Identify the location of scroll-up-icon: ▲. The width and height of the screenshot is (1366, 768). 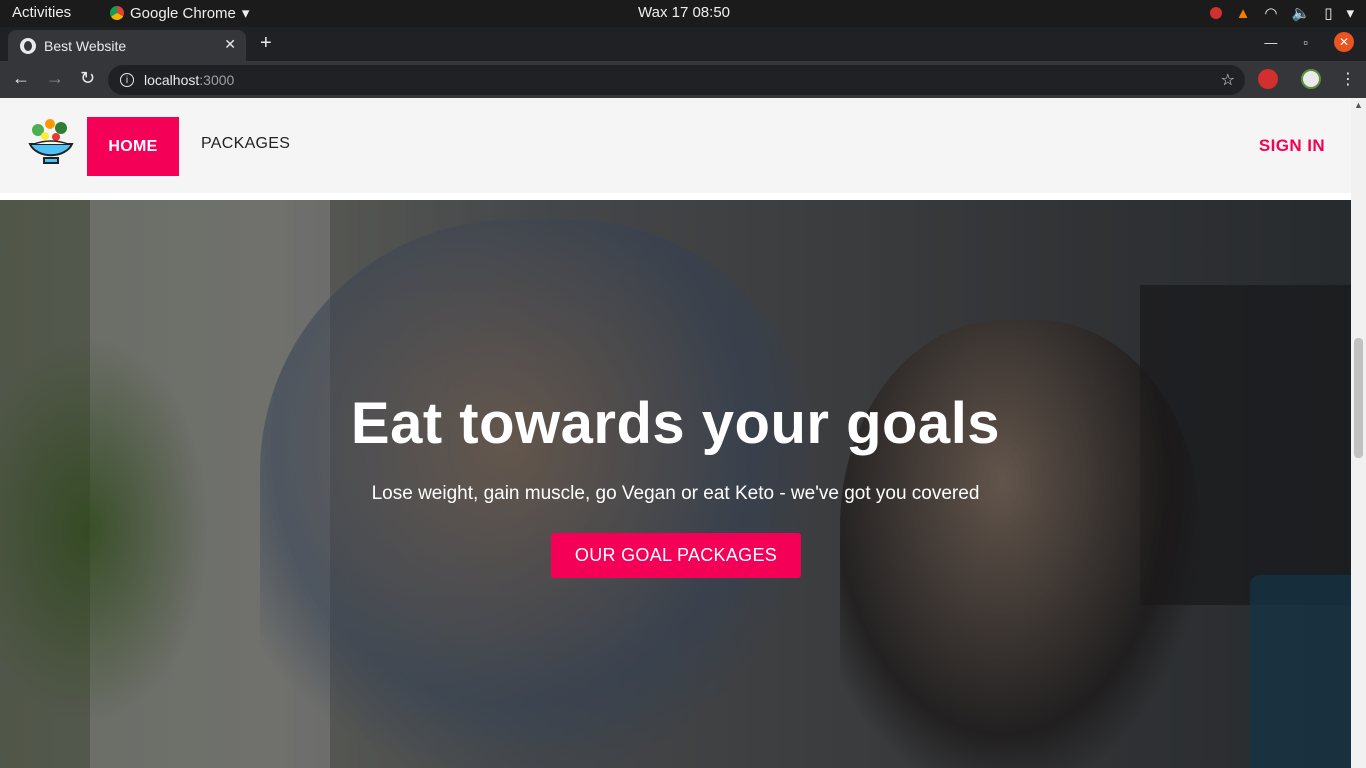
(1358, 105).